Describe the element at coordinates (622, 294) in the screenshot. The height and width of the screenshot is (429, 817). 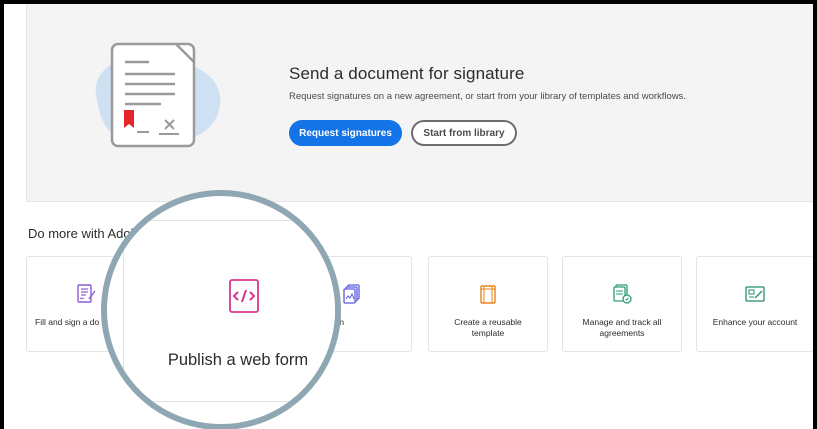
I see `manage-track-icon` at that location.